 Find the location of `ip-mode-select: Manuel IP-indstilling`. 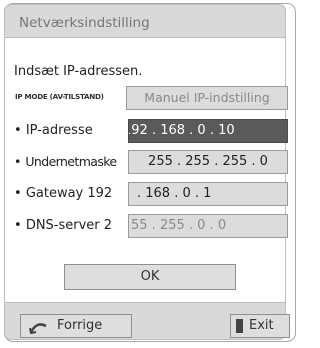

ip-mode-select: Manuel IP-indstilling is located at coordinates (207, 98).